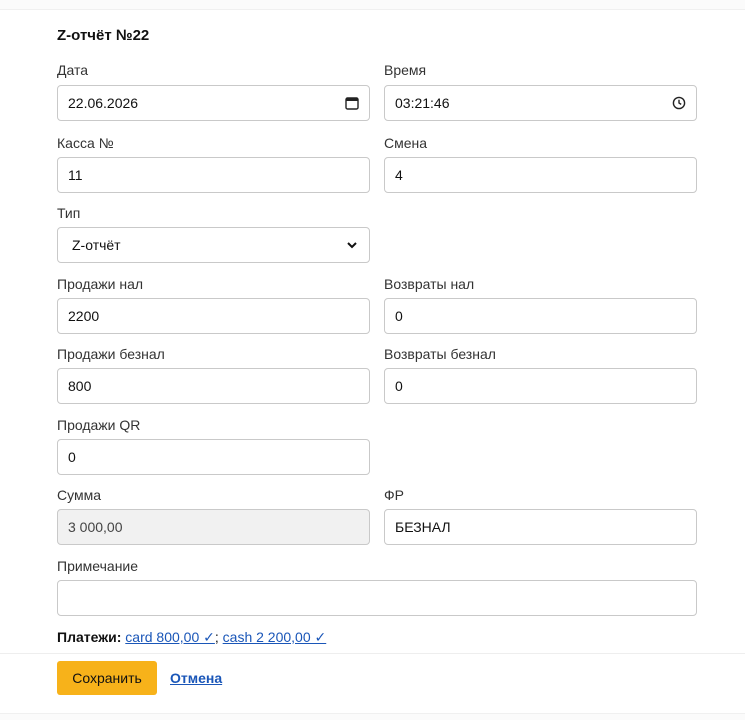 The height and width of the screenshot is (720, 745). What do you see at coordinates (213, 527) in the screenshot?
I see `total-field: 3 000,00` at bounding box center [213, 527].